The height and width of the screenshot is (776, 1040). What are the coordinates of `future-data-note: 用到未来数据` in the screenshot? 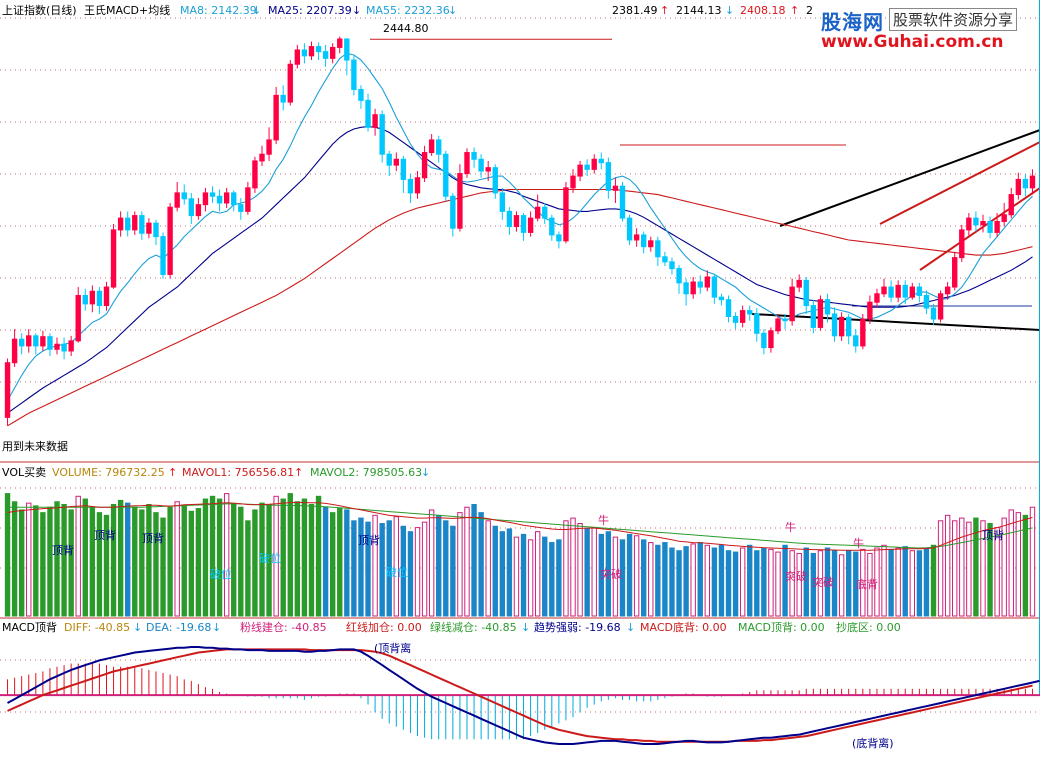 It's located at (35, 446).